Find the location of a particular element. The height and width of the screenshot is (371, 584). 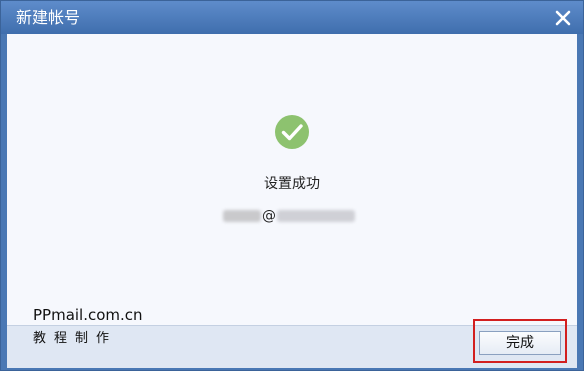

done-button-highlight: 完成 is located at coordinates (520, 341).